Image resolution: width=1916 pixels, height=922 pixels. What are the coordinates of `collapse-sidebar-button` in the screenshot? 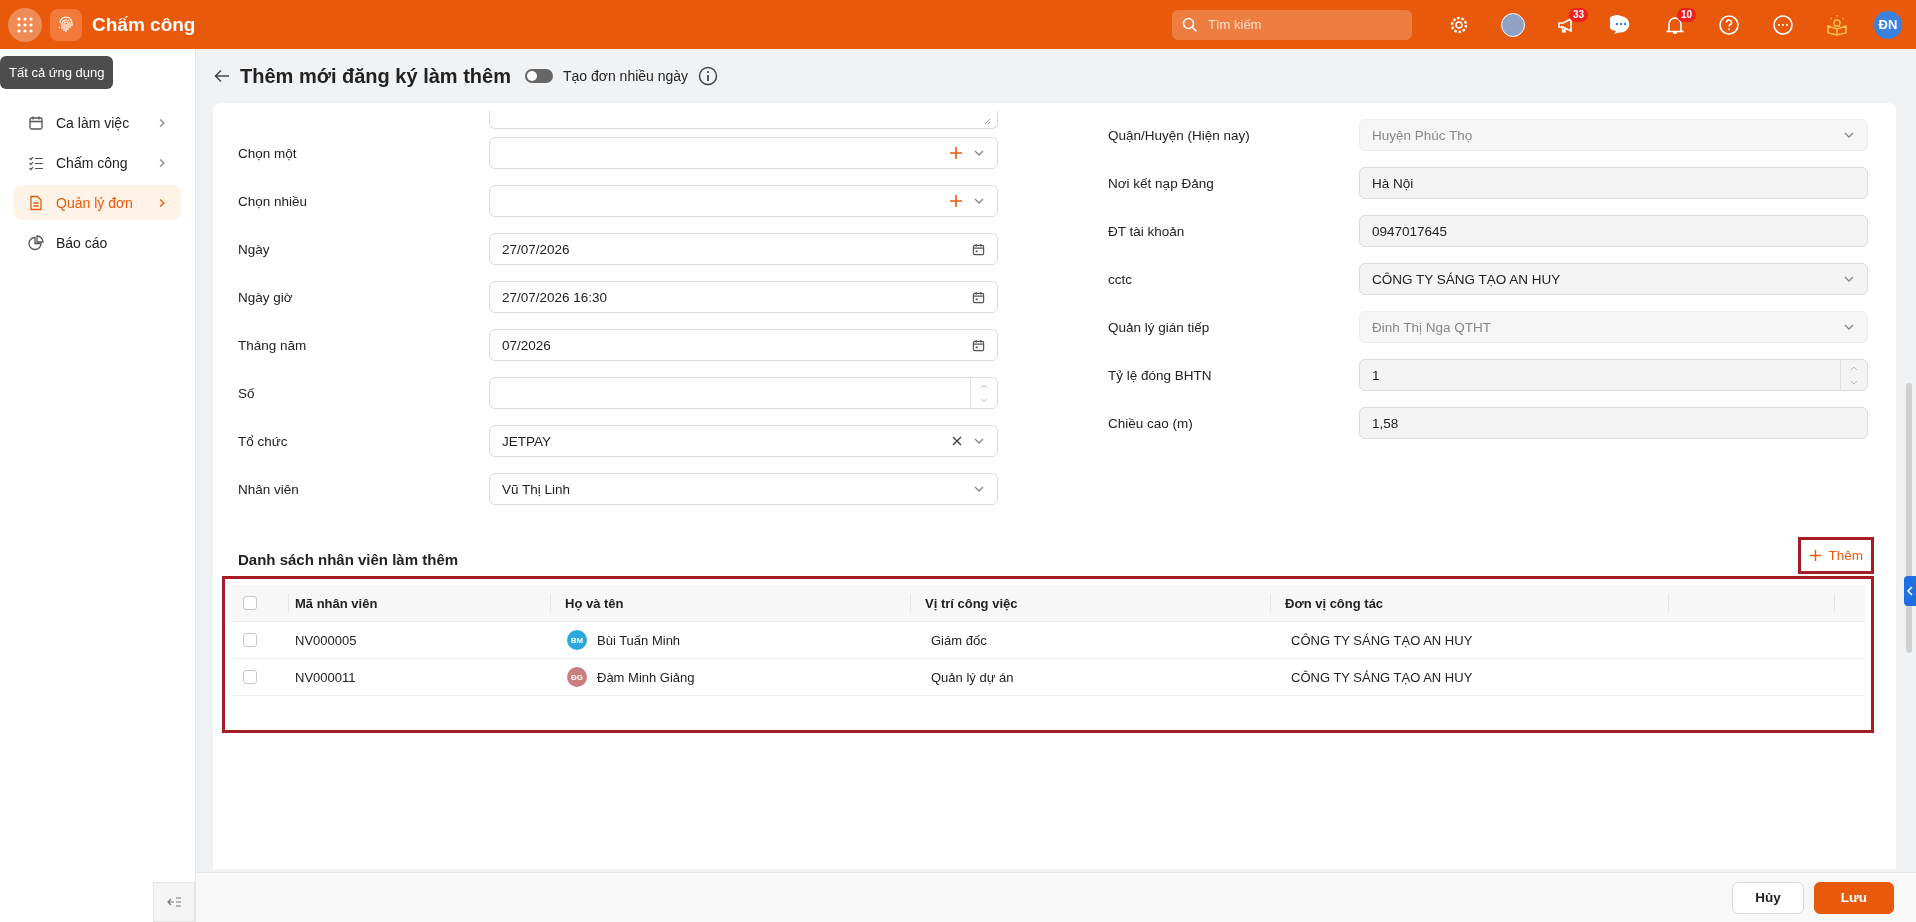 It's located at (174, 902).